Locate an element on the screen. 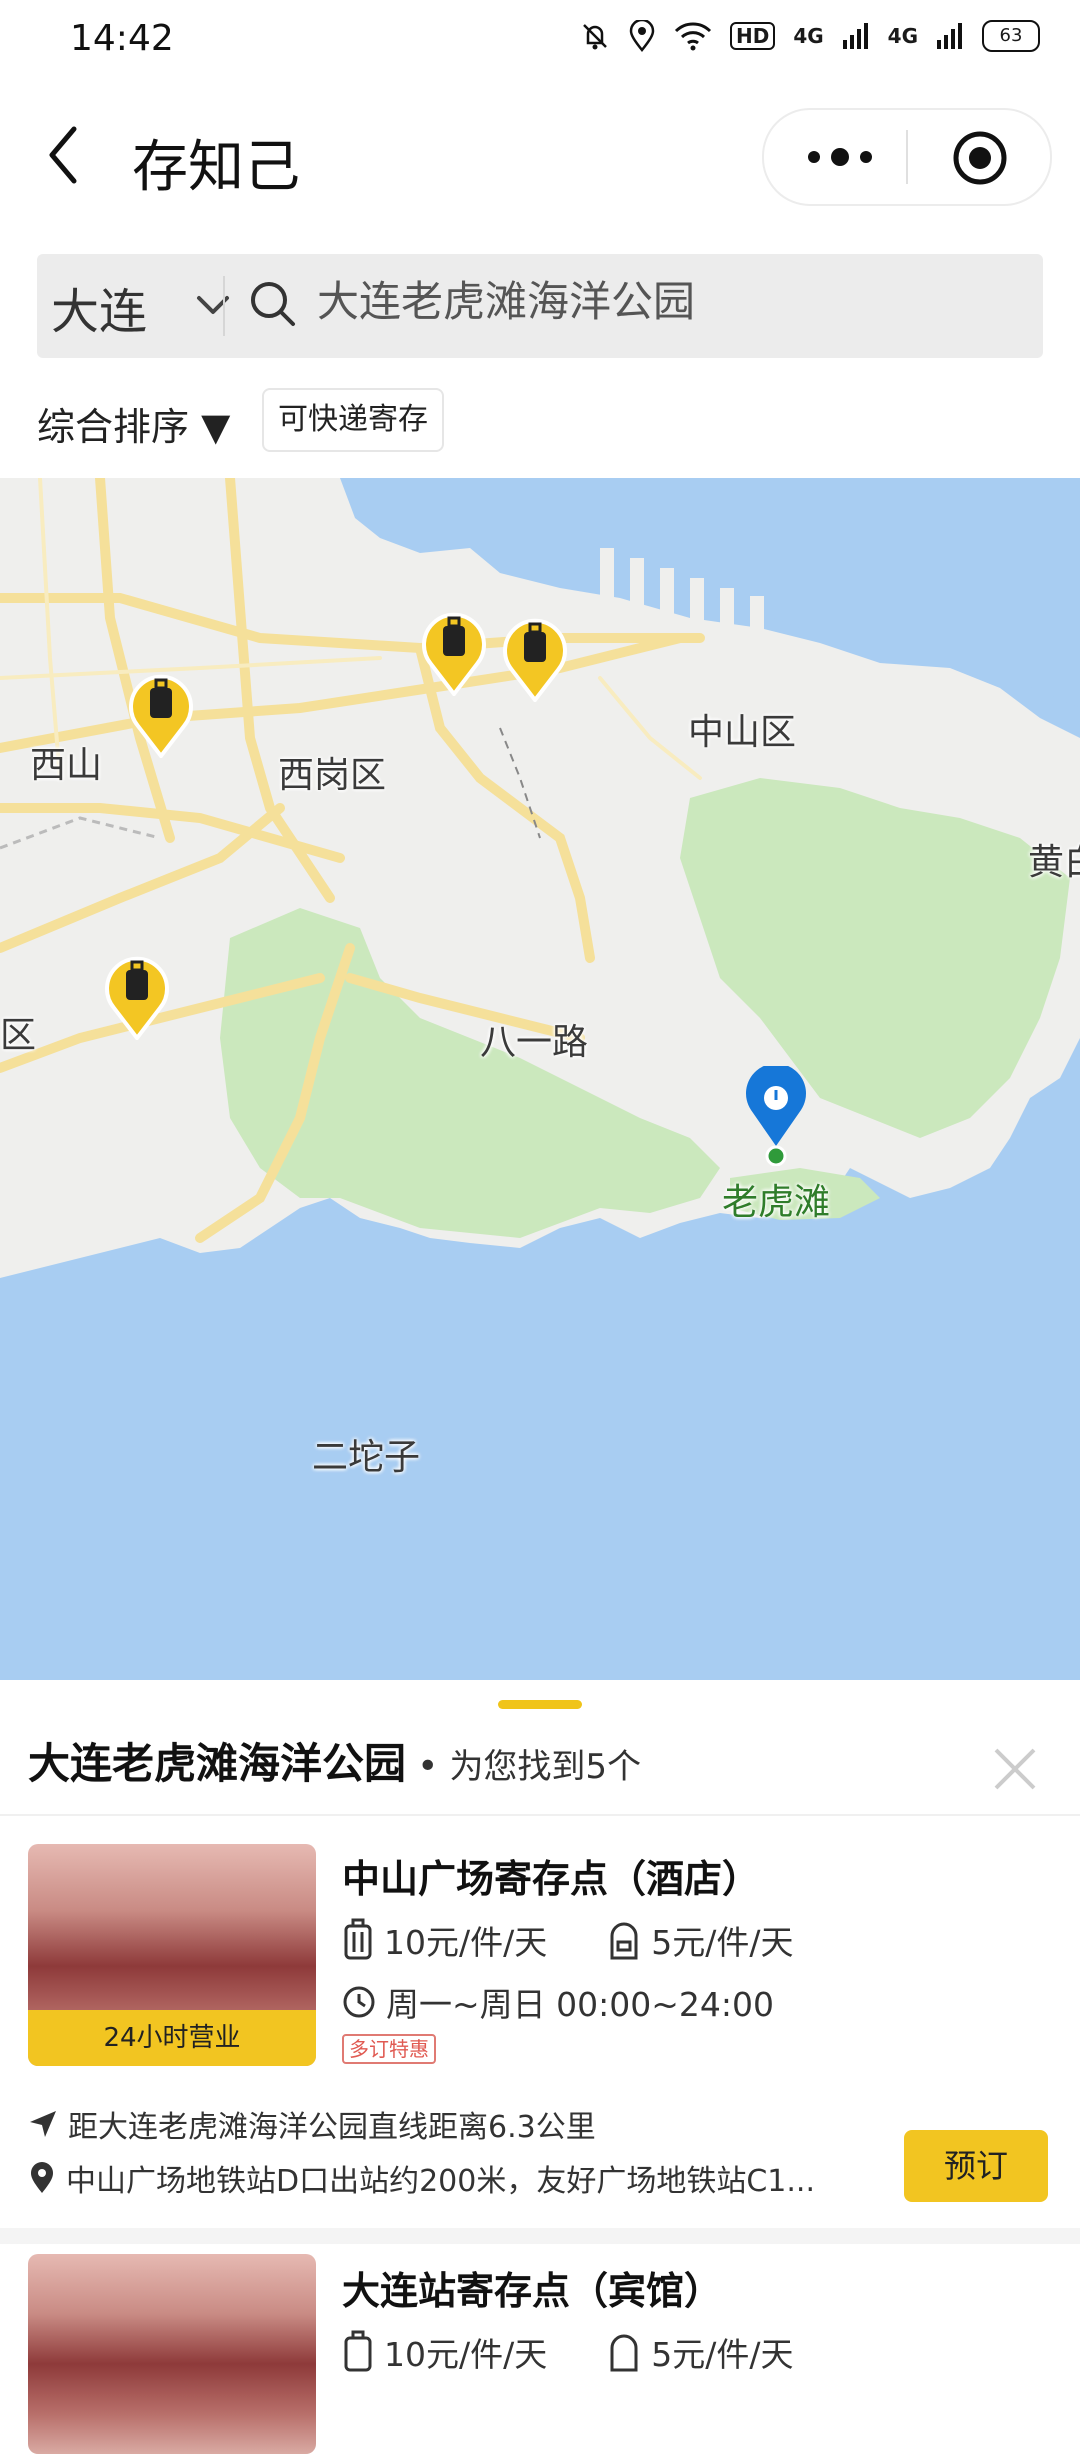  map-label-district: 区 is located at coordinates (18, 1035).